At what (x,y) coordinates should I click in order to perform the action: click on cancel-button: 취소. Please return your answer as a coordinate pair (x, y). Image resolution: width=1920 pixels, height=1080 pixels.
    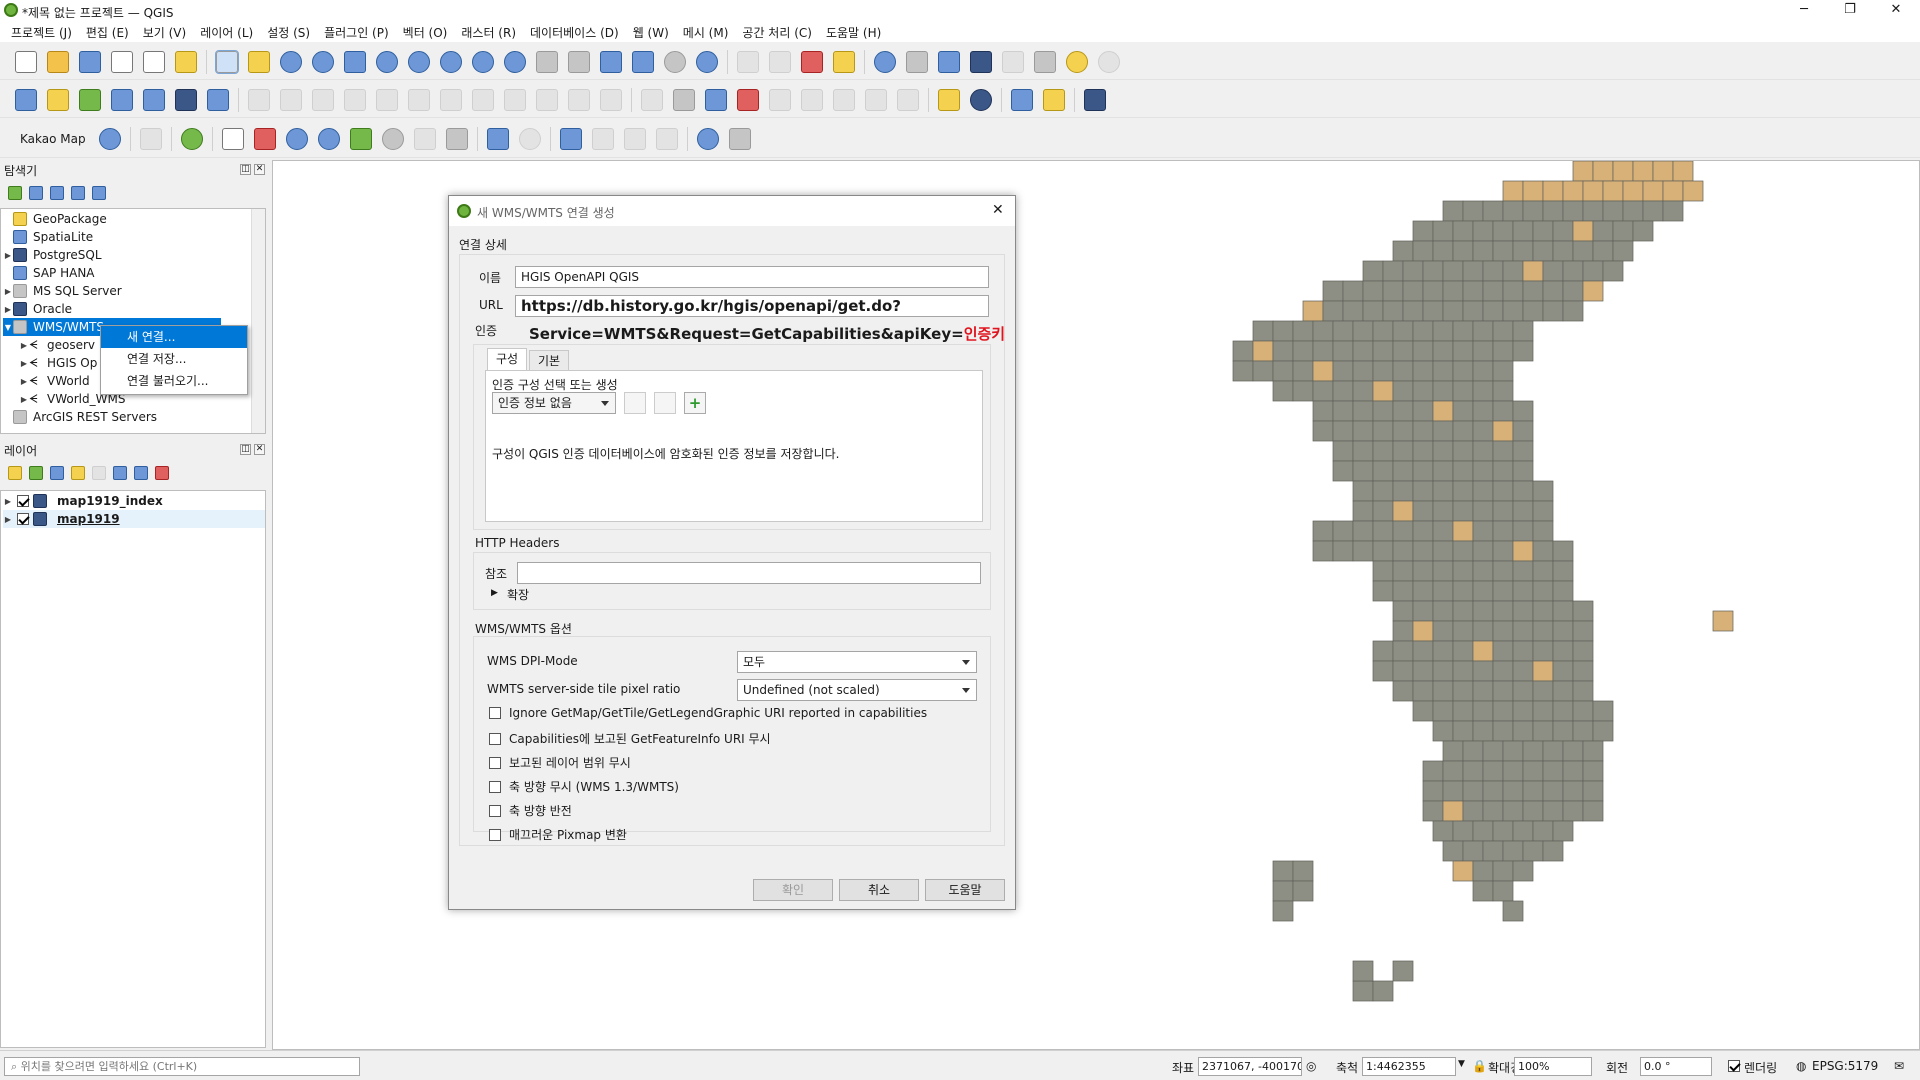
    Looking at the image, I should click on (879, 890).